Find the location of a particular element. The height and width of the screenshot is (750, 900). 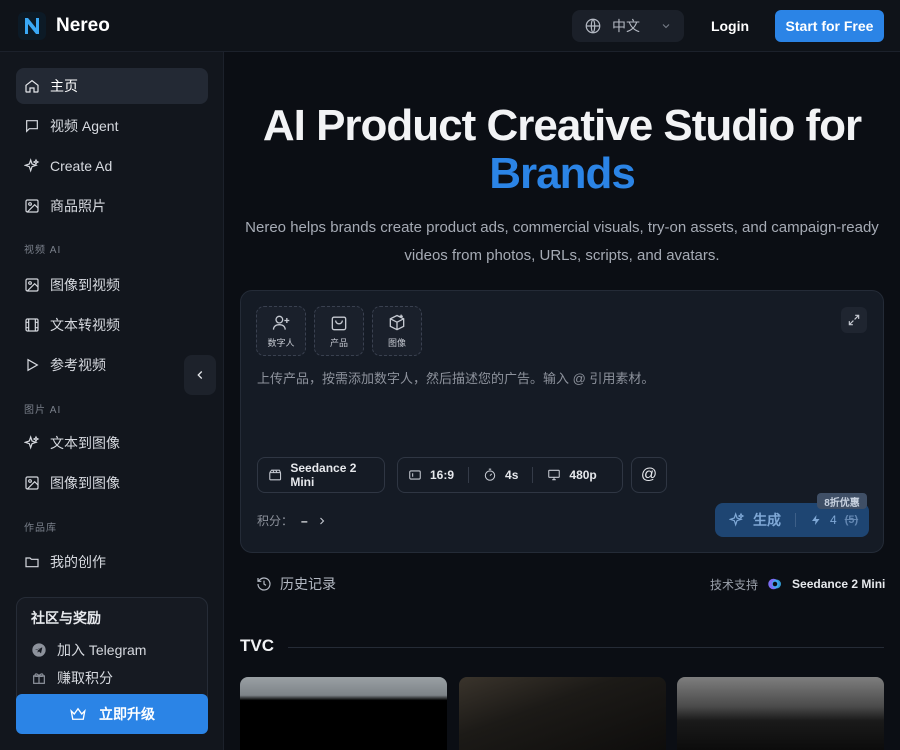

box-add-icon is located at coordinates (397, 322).